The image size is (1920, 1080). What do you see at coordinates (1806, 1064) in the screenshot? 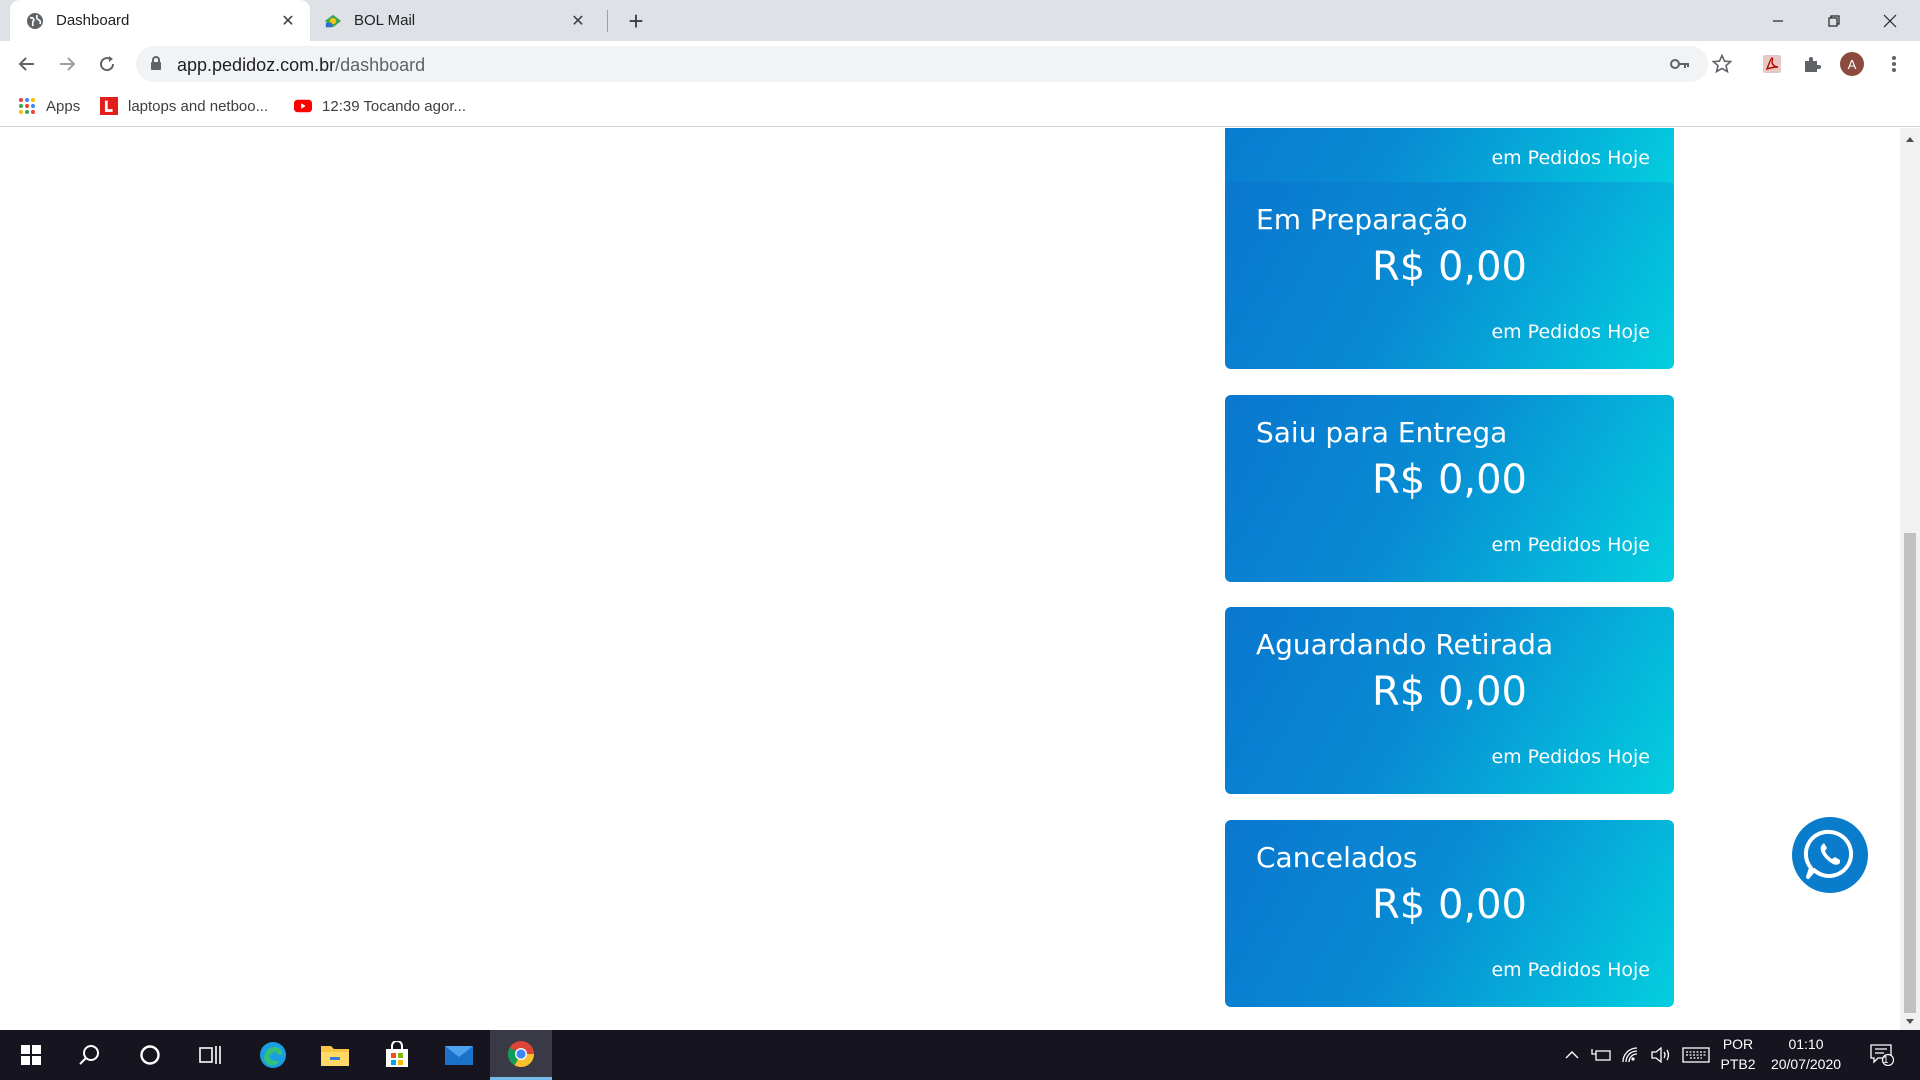
I see `clock-date: 20/07/2020` at bounding box center [1806, 1064].